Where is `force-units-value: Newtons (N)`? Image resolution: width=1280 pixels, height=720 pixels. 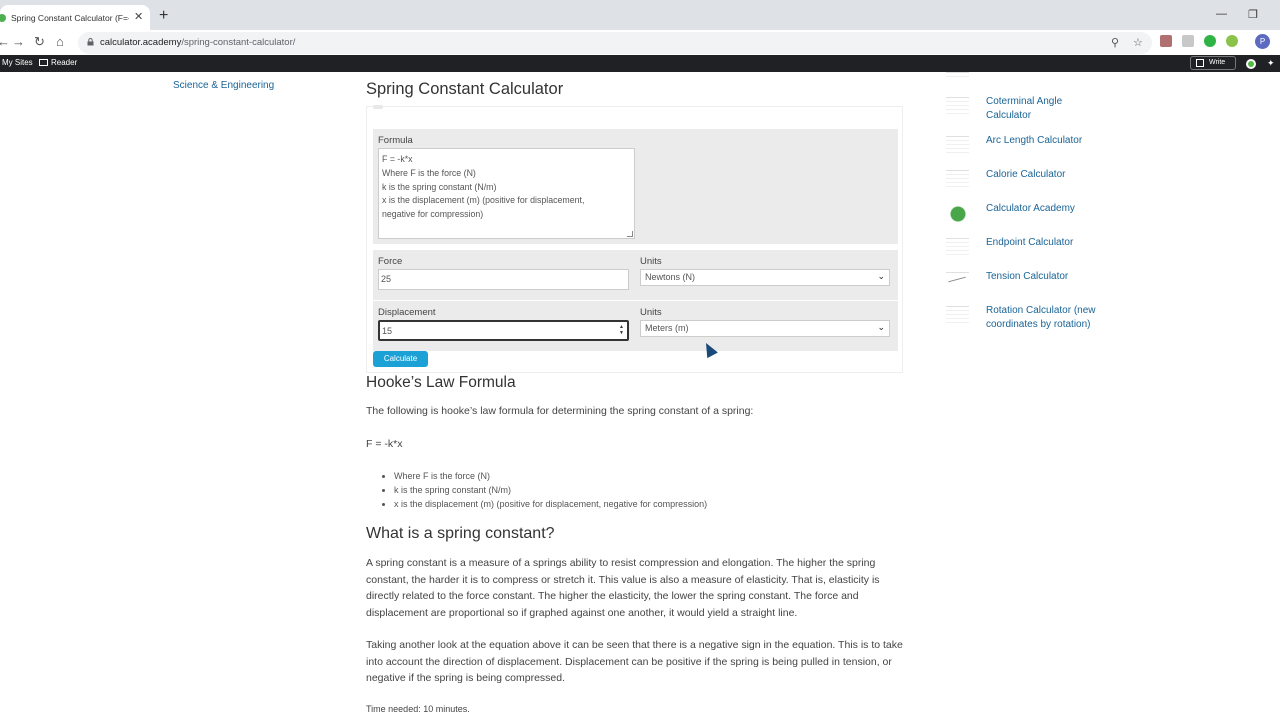 force-units-value: Newtons (N) is located at coordinates (670, 277).